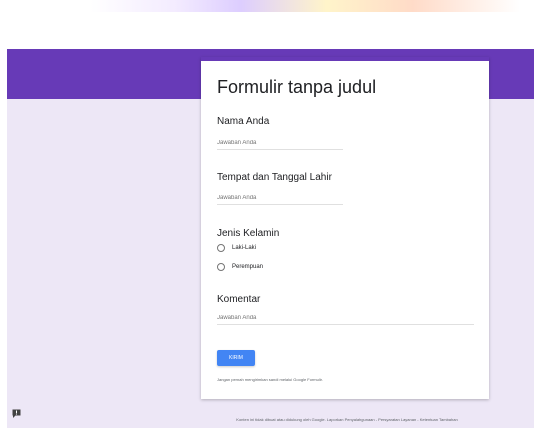 This screenshot has height=428, width=541. Describe the element at coordinates (244, 248) in the screenshot. I see `radio-label: Laki-Laki` at that location.